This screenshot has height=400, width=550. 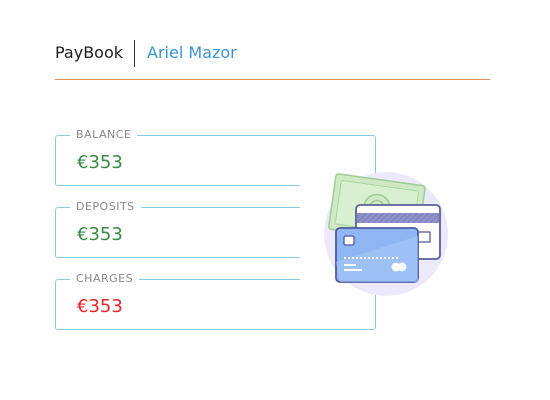 What do you see at coordinates (89, 52) in the screenshot?
I see `app-name: PayBook` at bounding box center [89, 52].